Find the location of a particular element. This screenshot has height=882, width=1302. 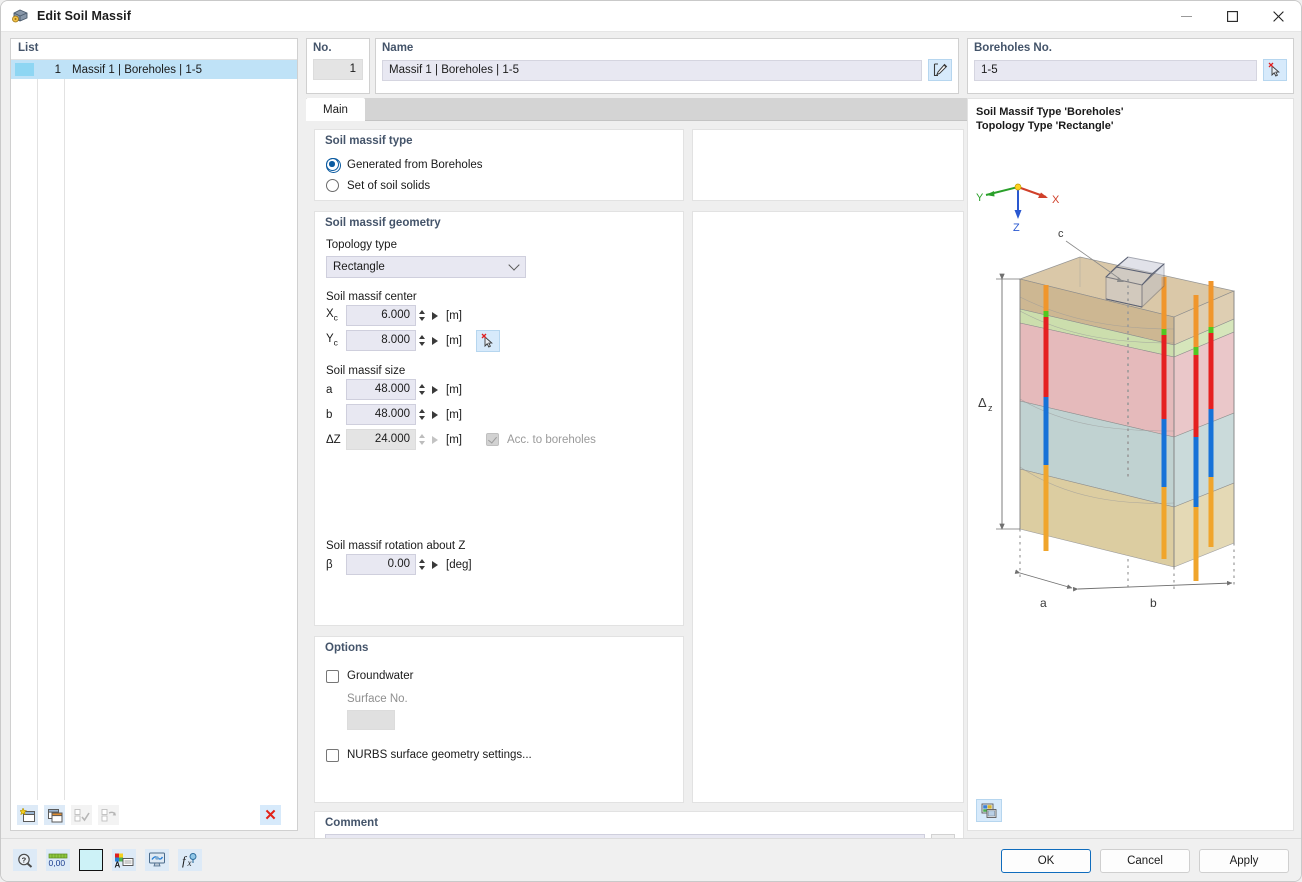

type-detail-panel is located at coordinates (828, 165).